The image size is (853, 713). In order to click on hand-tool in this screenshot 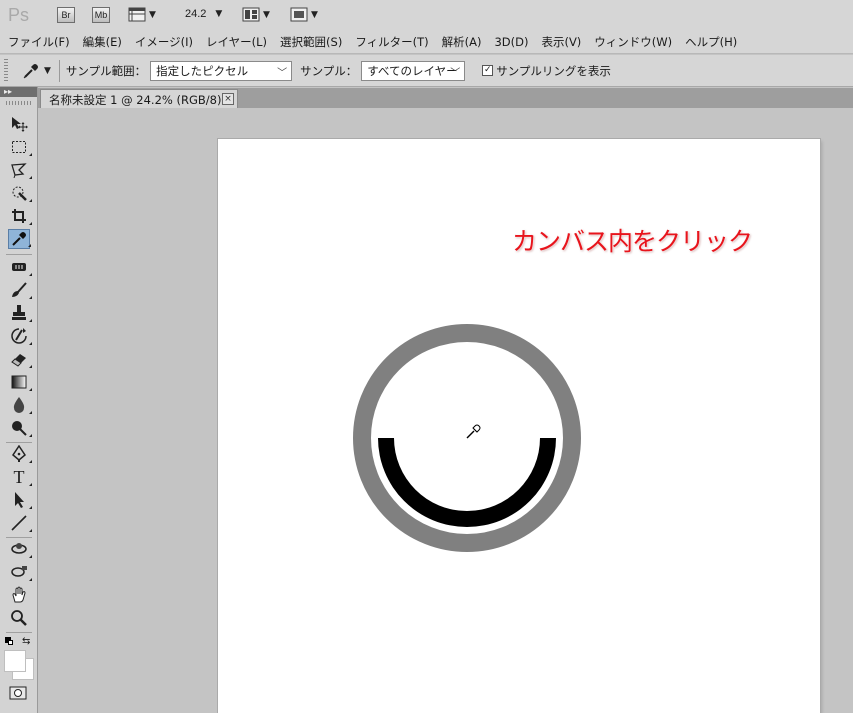, I will do `click(19, 595)`.